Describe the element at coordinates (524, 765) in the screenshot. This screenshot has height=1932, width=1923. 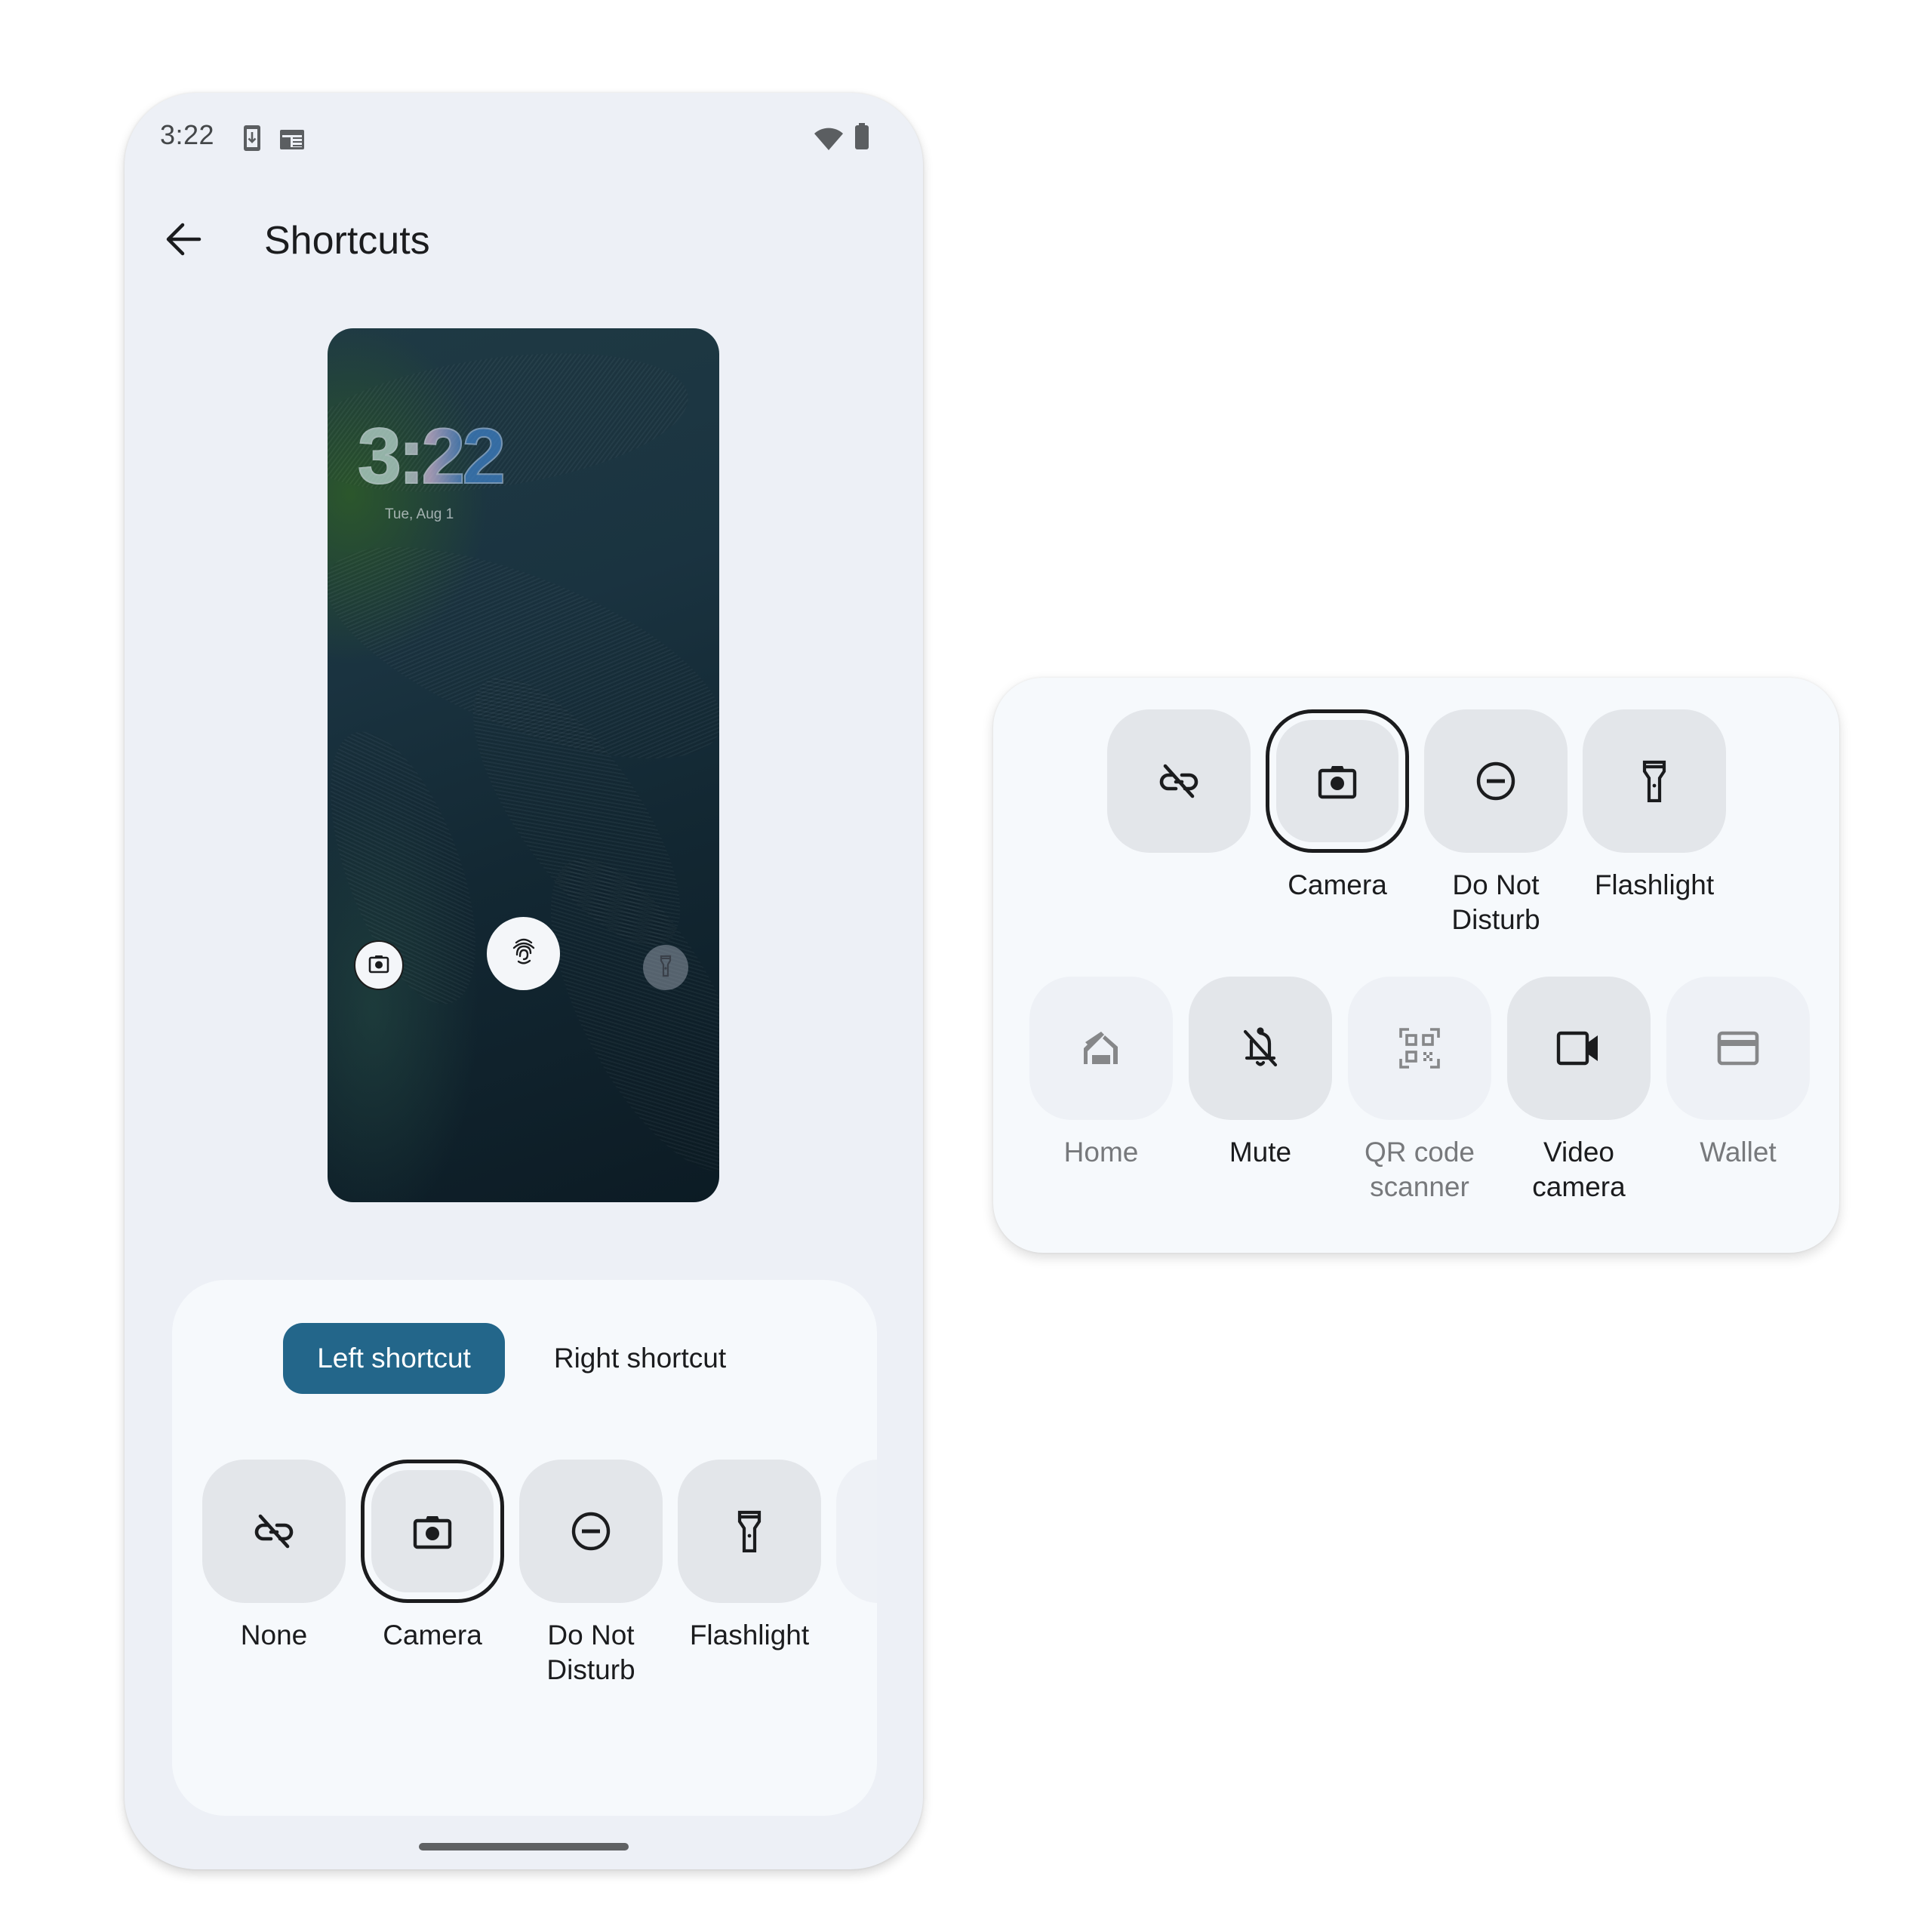
I see `lockscreen-preview: 3:22 Tue, Aug 1` at that location.